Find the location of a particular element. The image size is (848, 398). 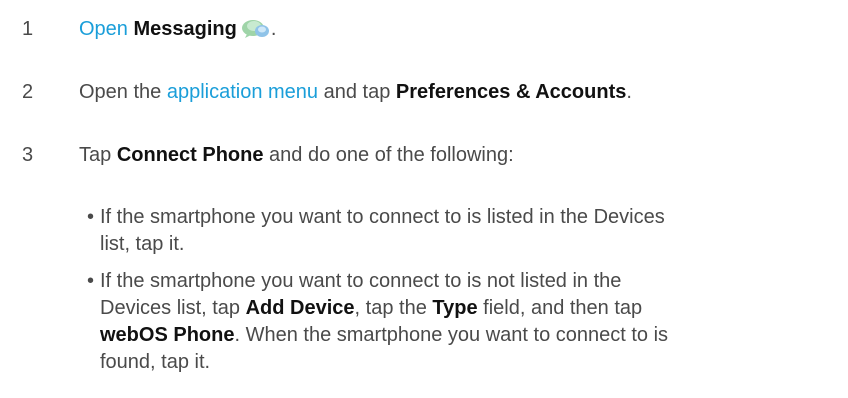

preferences-accounts-label: Preferences & Accounts is located at coordinates (511, 92).